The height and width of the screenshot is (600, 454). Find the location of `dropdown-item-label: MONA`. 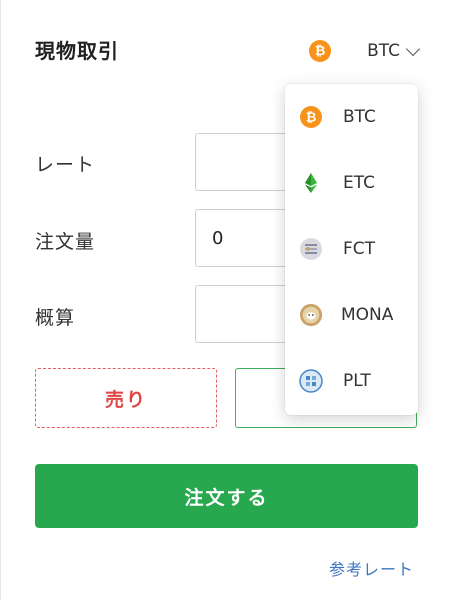

dropdown-item-label: MONA is located at coordinates (367, 315).